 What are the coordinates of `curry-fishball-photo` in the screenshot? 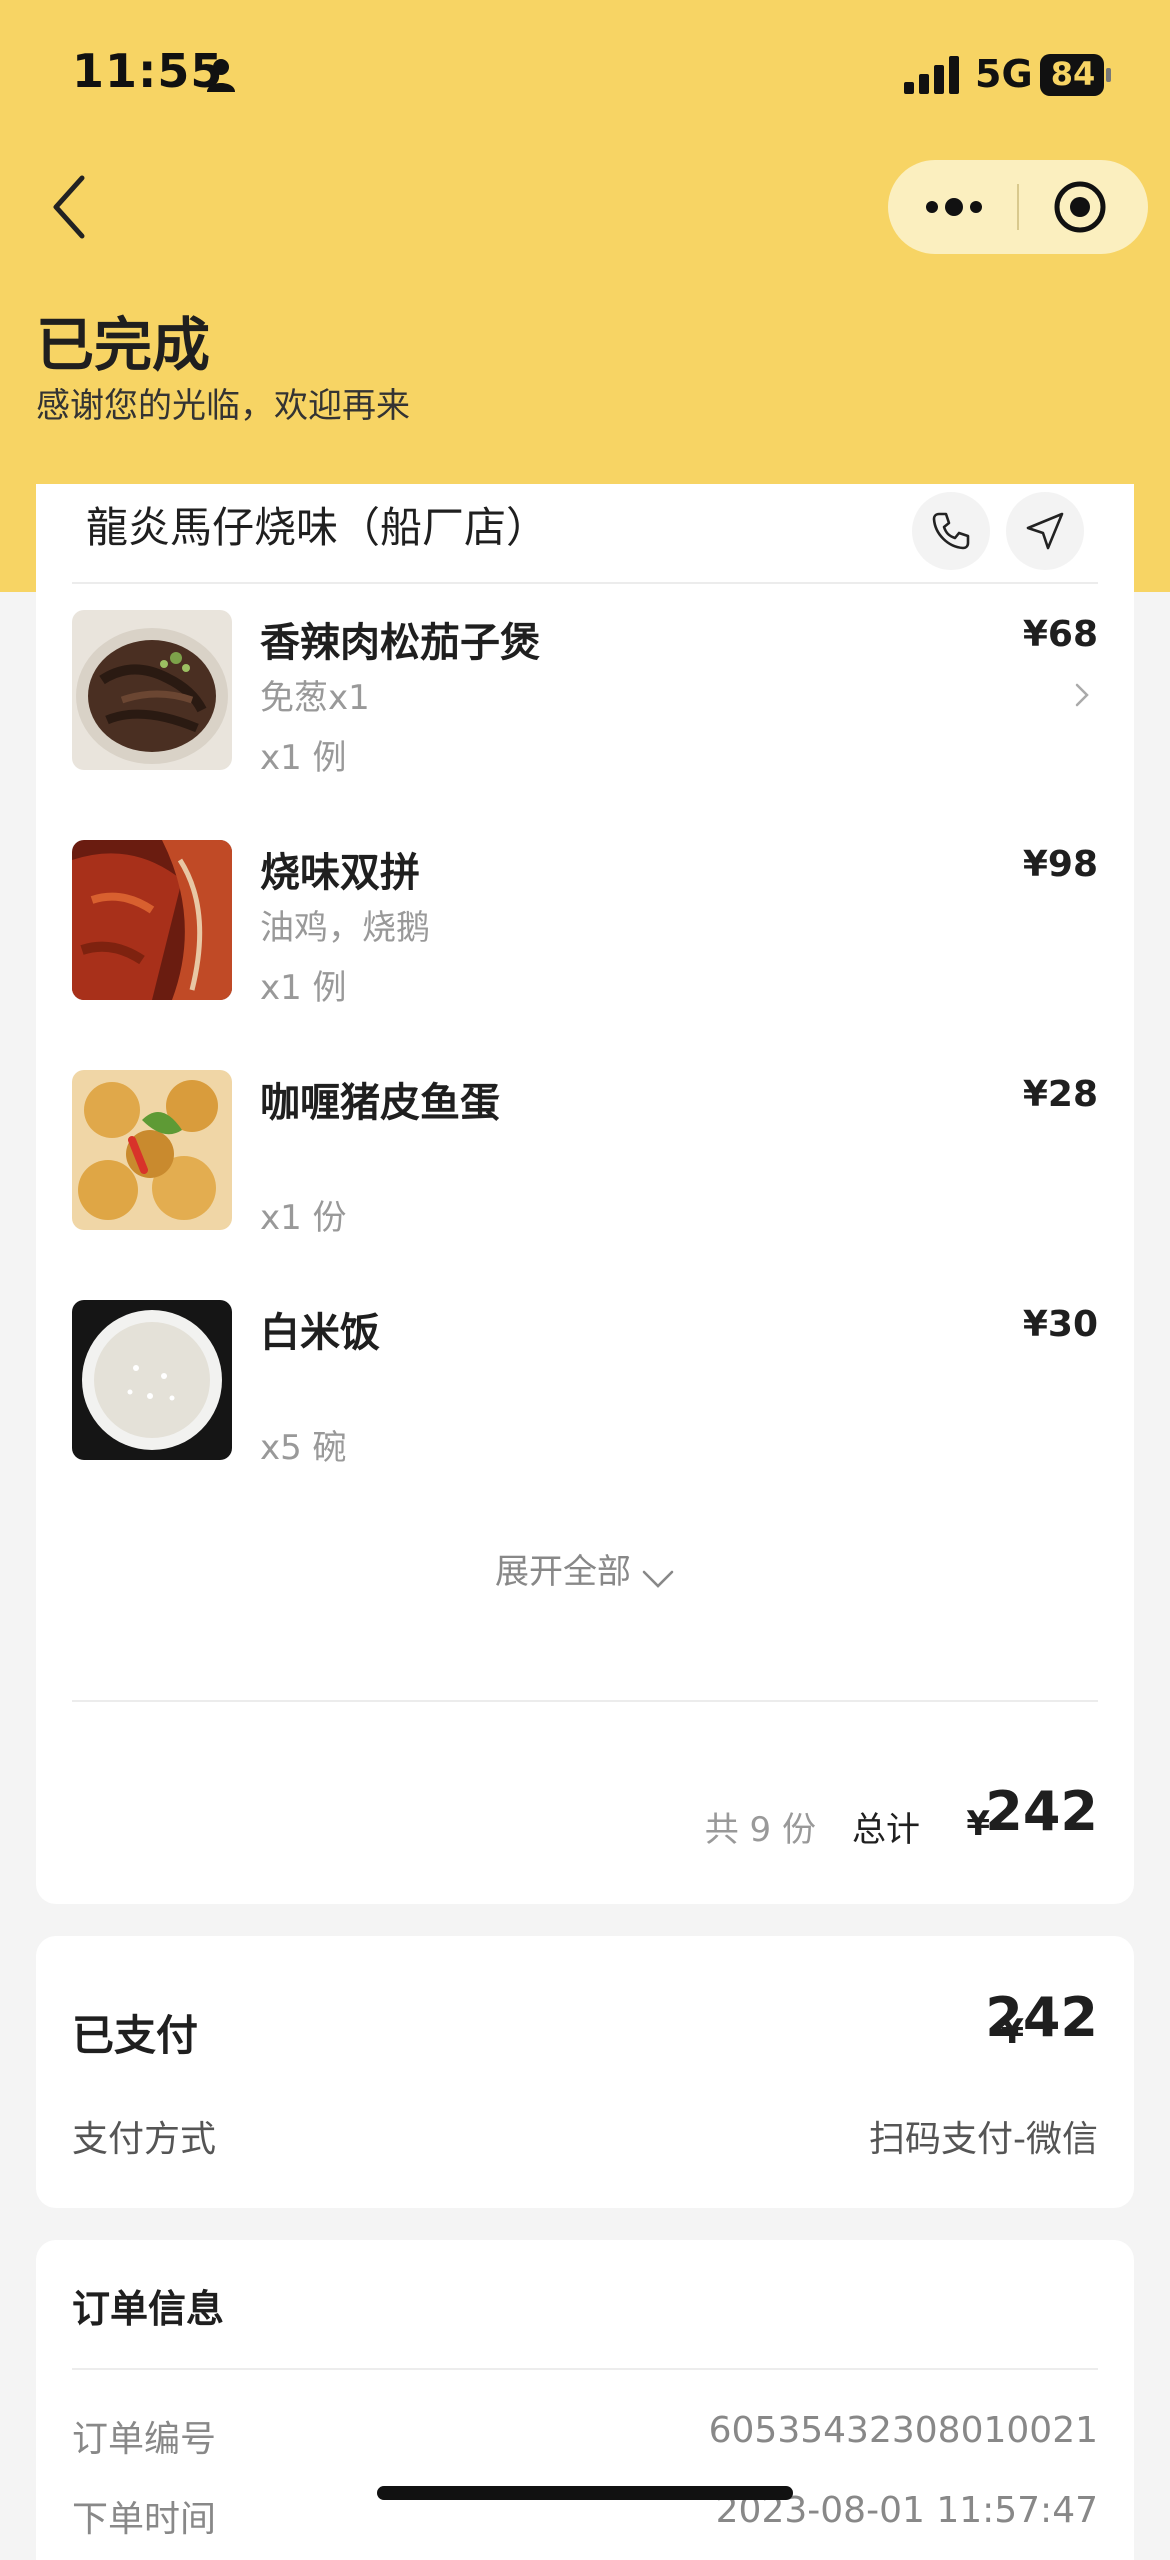 It's located at (152, 1150).